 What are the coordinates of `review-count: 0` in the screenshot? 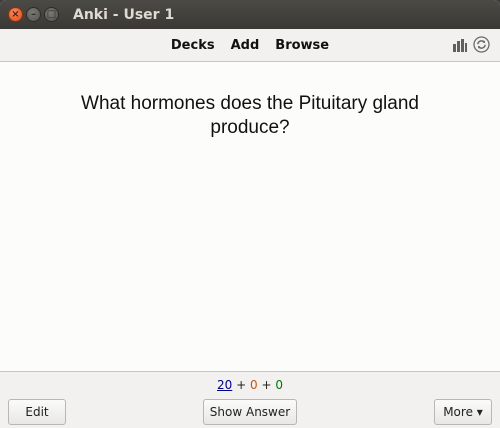 It's located at (279, 385).